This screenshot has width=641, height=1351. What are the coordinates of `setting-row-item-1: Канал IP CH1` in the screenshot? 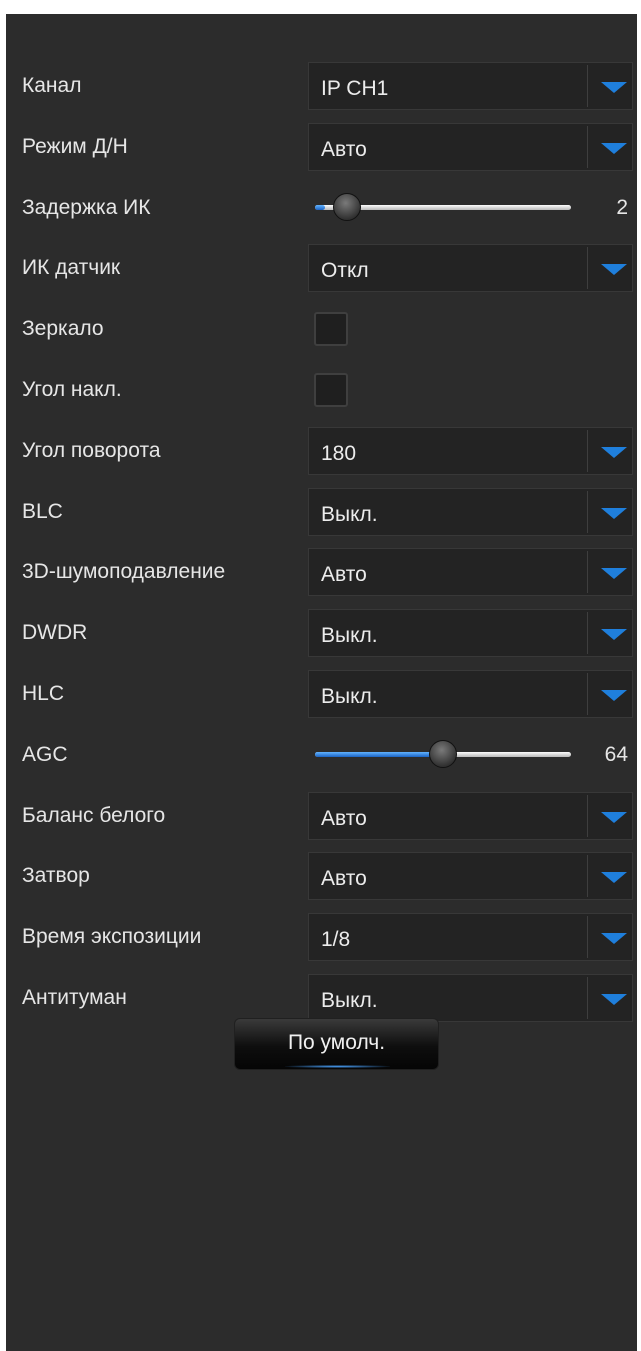 It's located at (321, 86).